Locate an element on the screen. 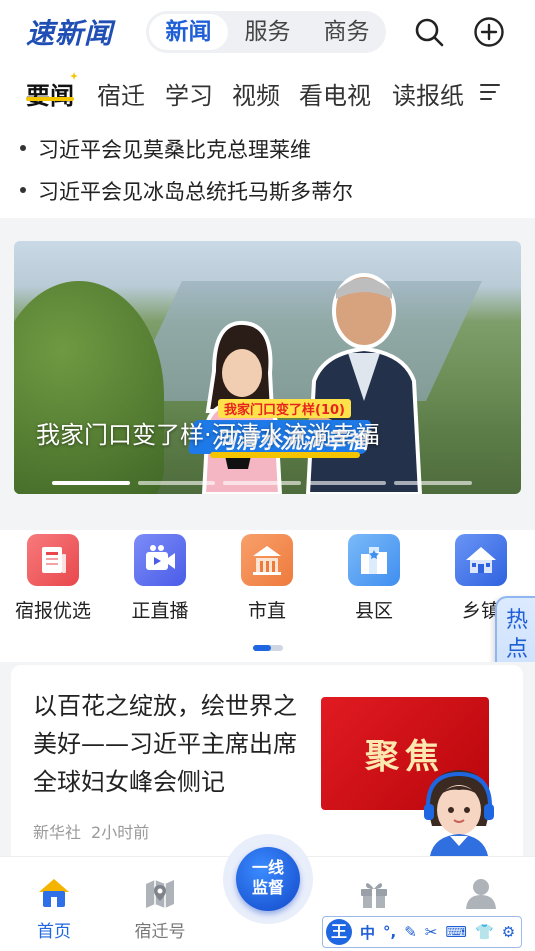 This screenshot has width=535, height=951. village-house-icon is located at coordinates (481, 560).